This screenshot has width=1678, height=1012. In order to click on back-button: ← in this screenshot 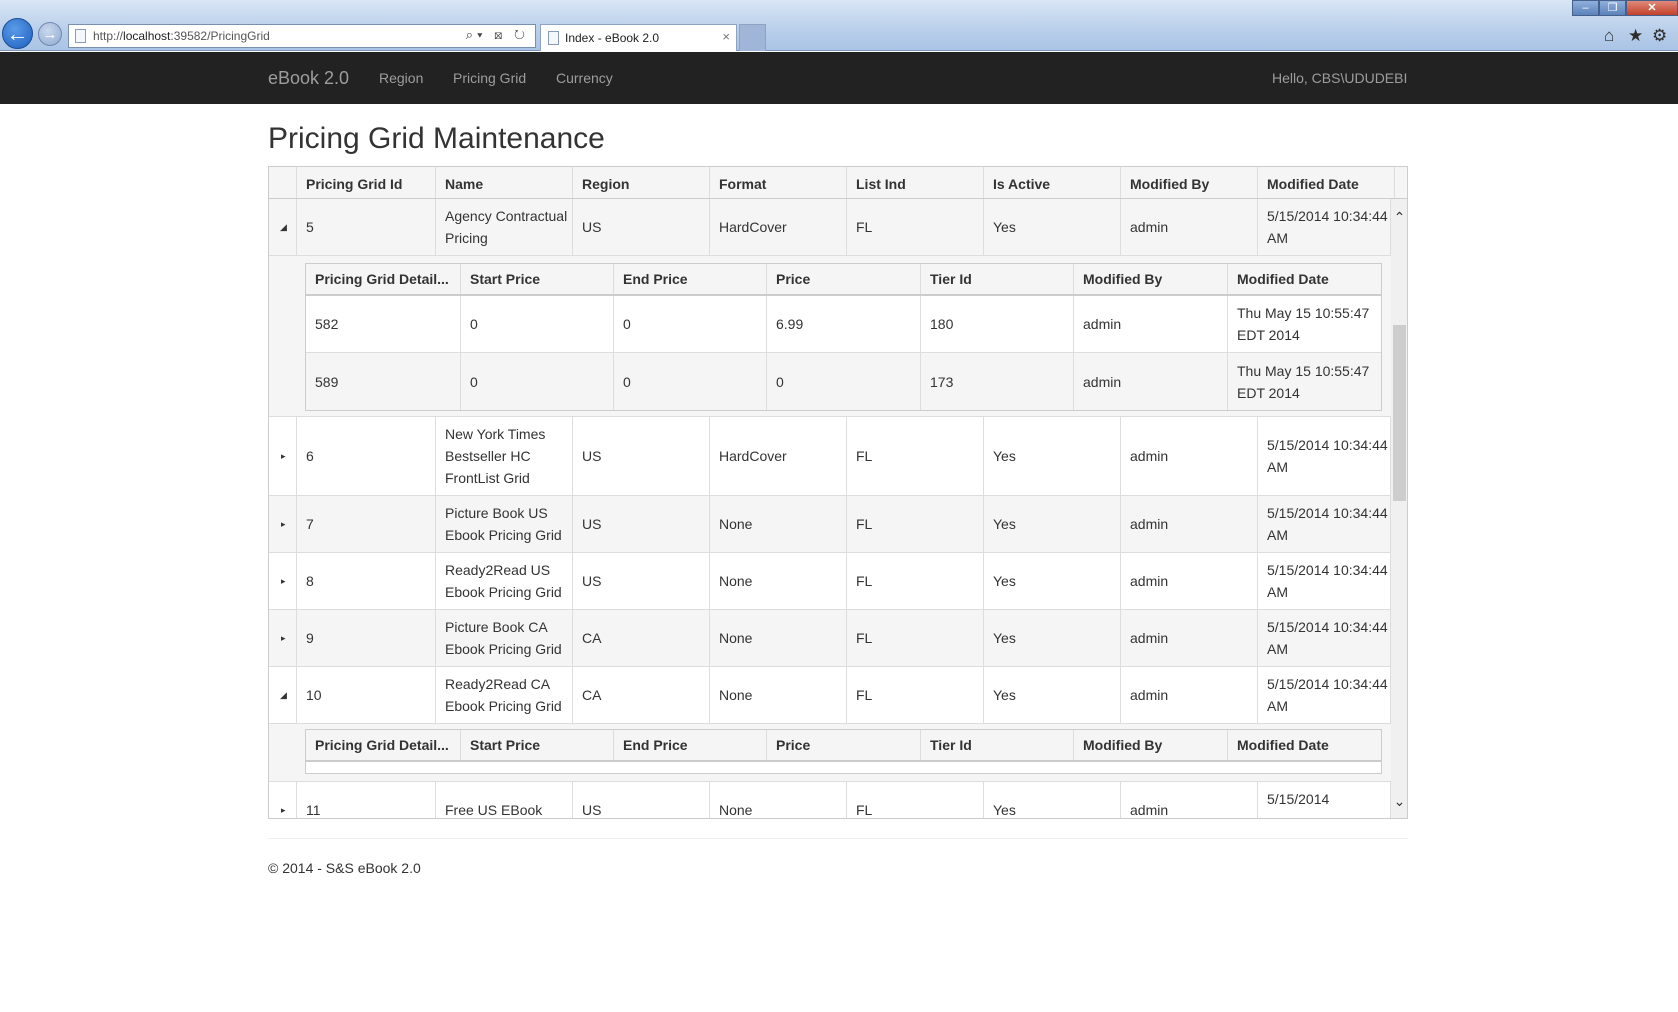, I will do `click(17, 33)`.